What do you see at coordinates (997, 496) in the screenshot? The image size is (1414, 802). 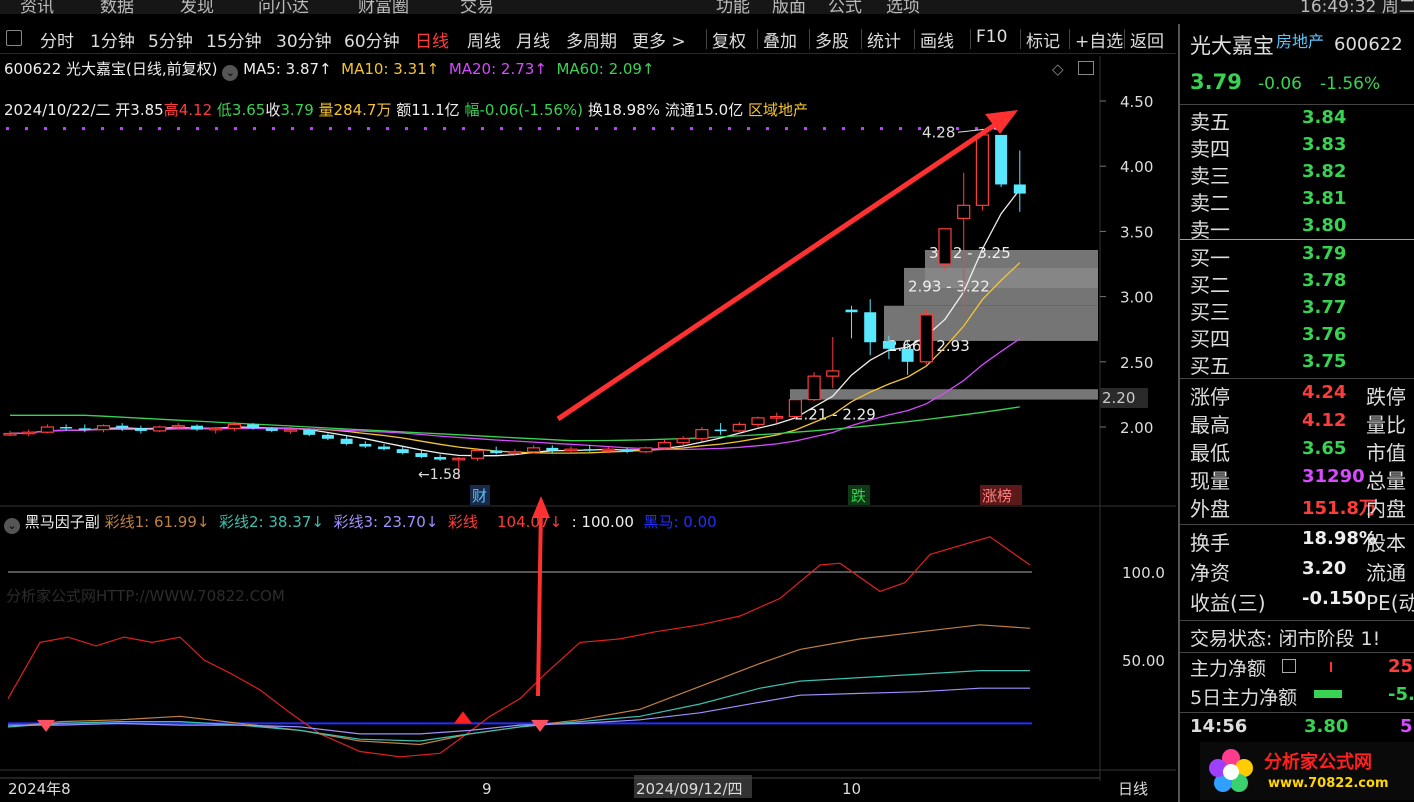 I see `limit-badge: 涨榜` at bounding box center [997, 496].